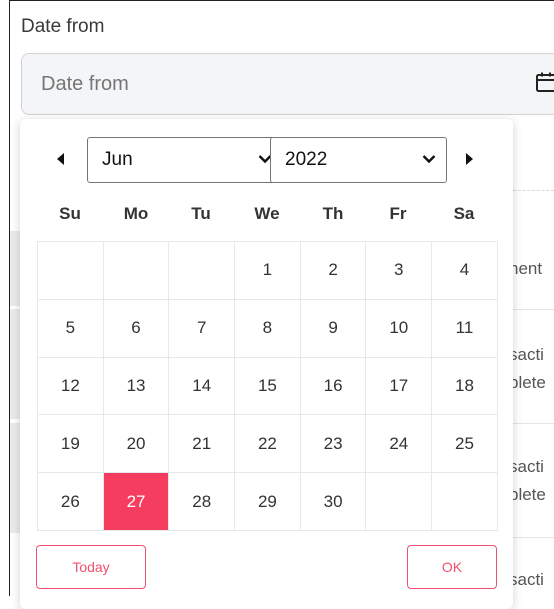 The image size is (554, 609). I want to click on day-cell: 13, so click(136, 386).